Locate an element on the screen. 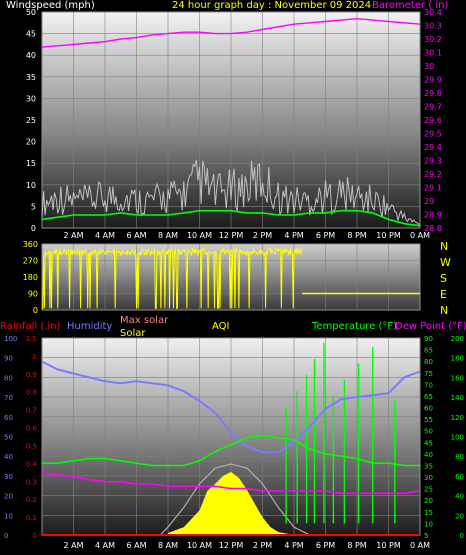 This screenshot has height=555, width=466. wind-tick-label: 50 is located at coordinates (31, 12).